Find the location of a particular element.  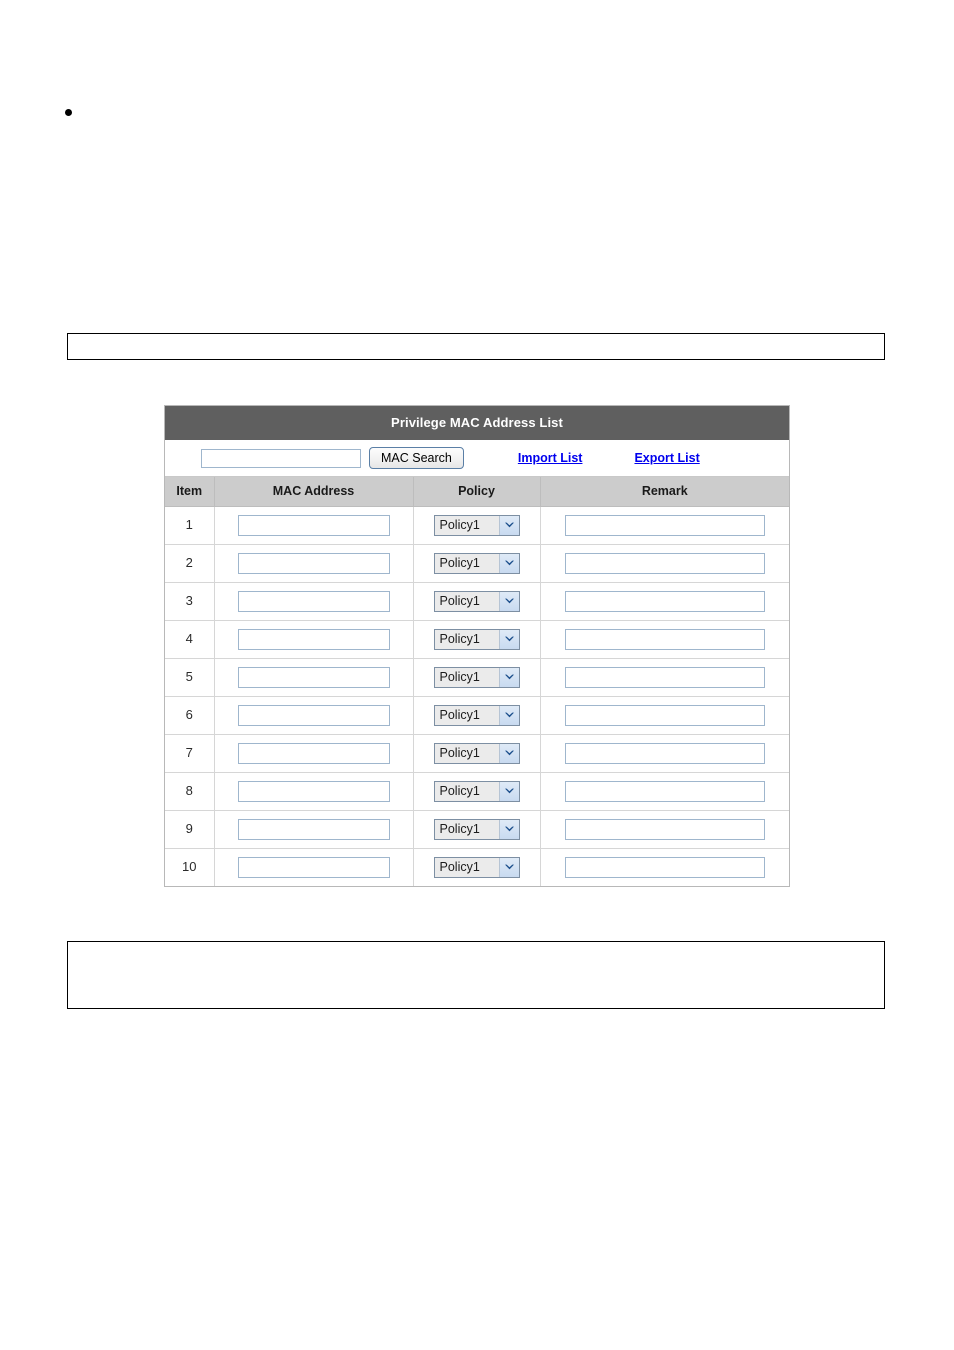

table-row: 3 Policy1 is located at coordinates (477, 601).